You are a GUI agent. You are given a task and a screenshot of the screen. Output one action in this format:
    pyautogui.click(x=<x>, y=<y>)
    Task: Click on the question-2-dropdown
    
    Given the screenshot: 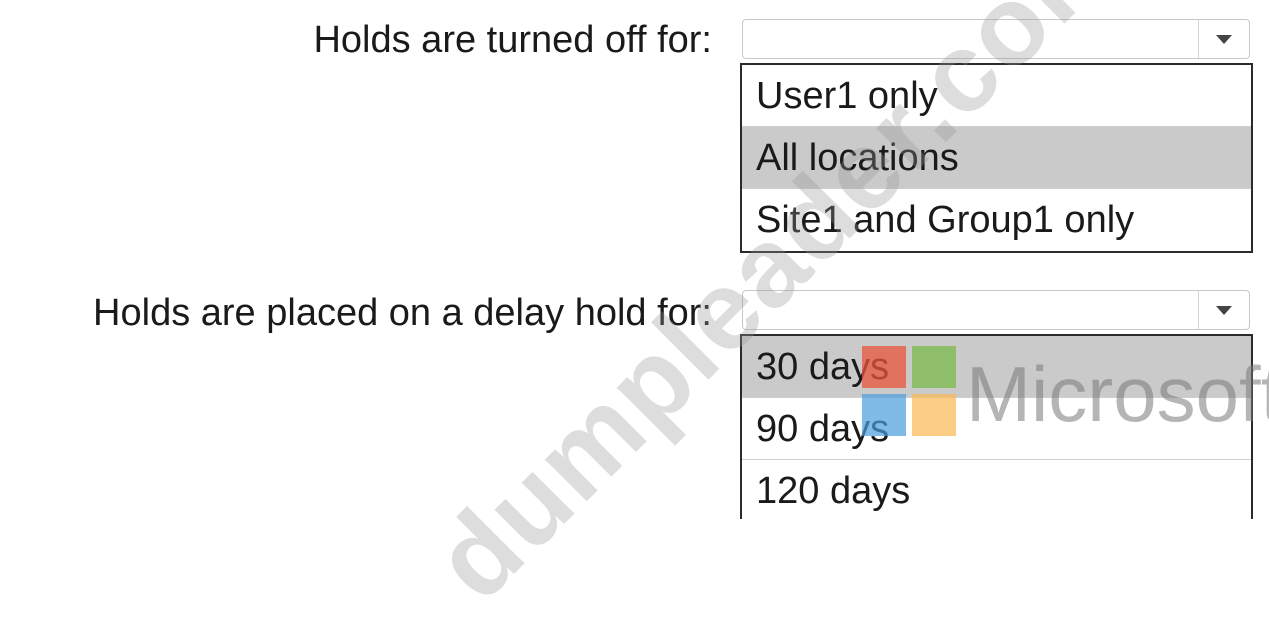 What is the action you would take?
    pyautogui.click(x=996, y=310)
    